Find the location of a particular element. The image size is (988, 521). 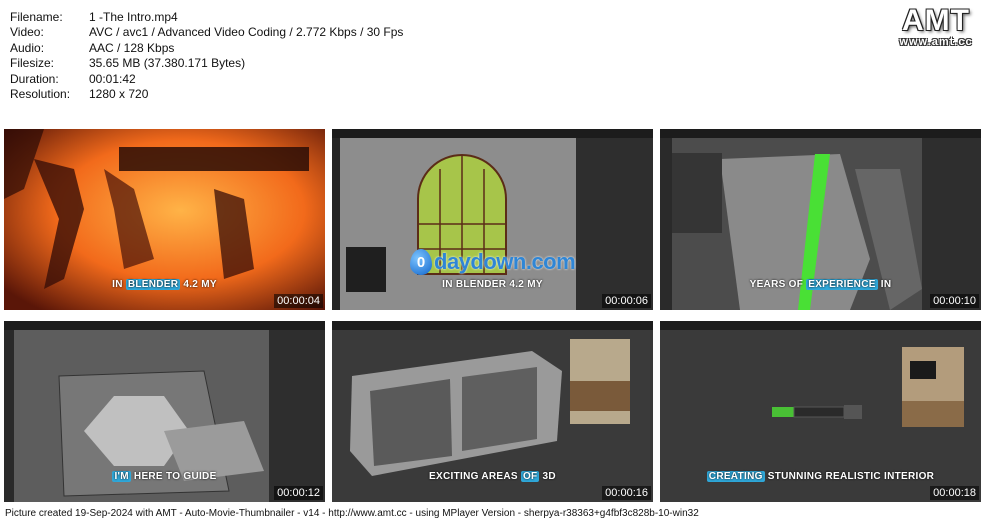

caption-word: I'M is located at coordinates (121, 476).